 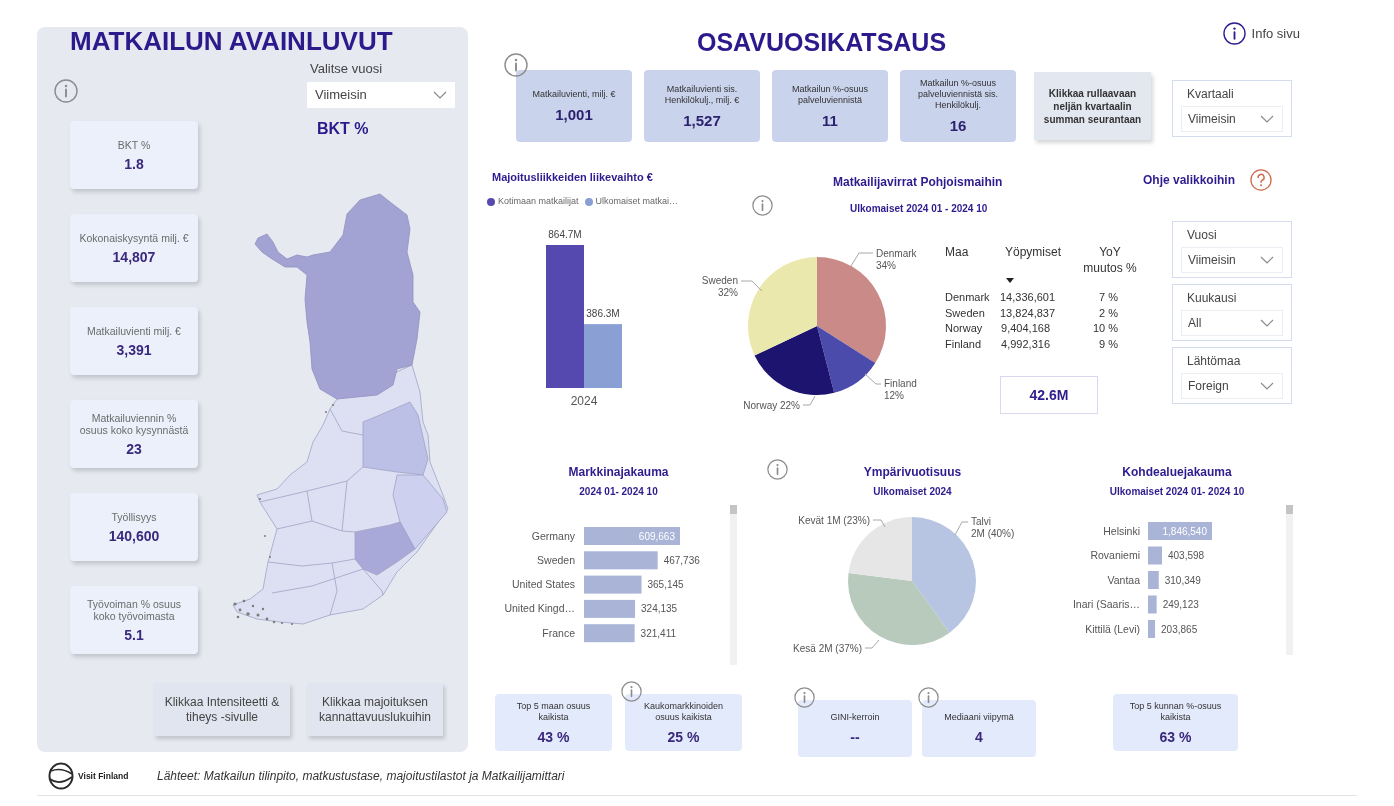 I want to click on table-cell-text: 14,336,601, so click(x=1028, y=297).